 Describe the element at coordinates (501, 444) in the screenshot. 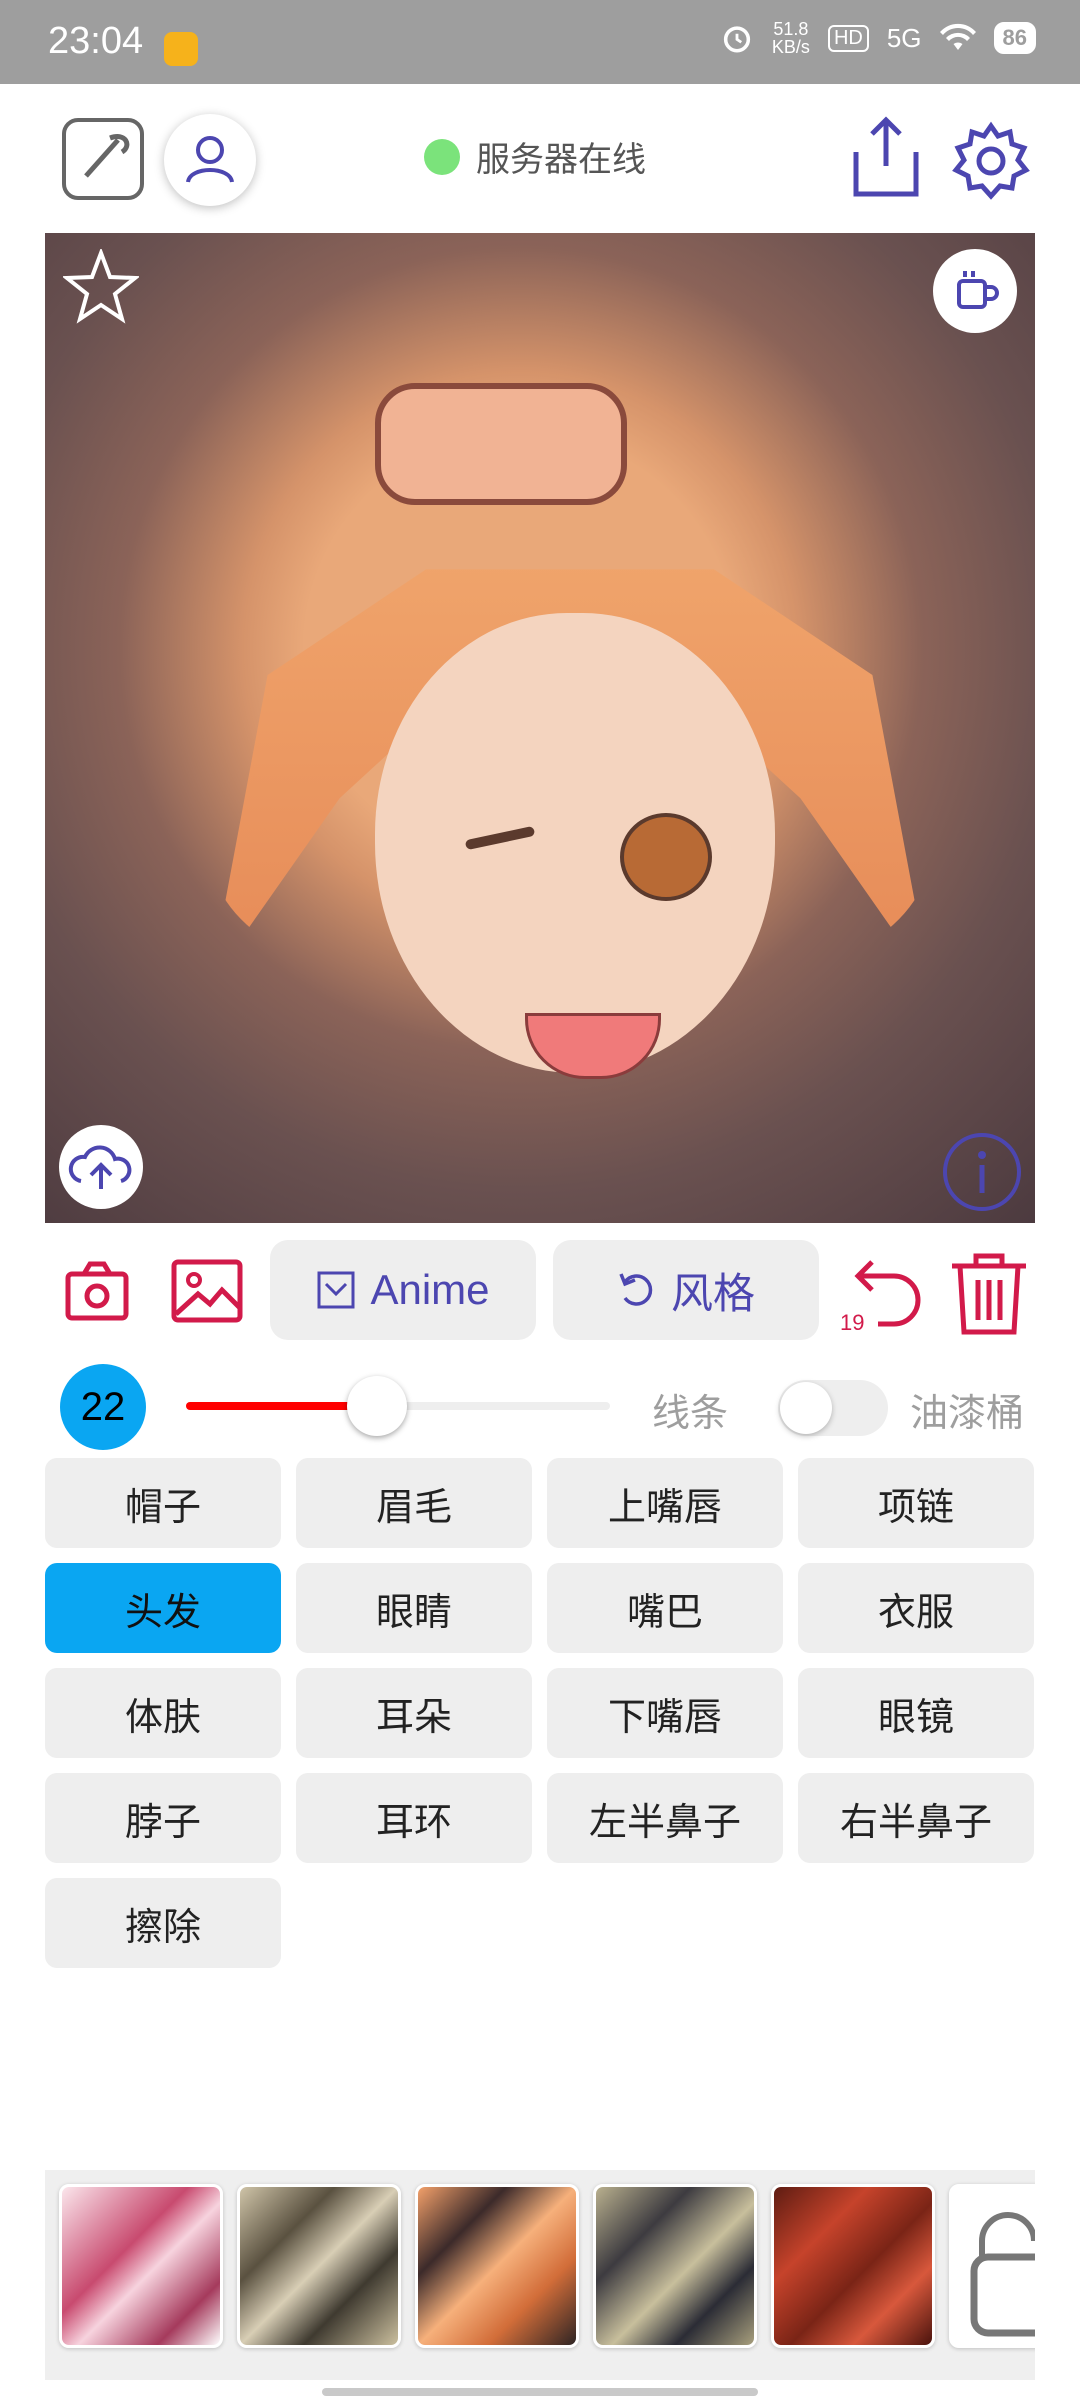

I see `canvas-hair-bow` at that location.